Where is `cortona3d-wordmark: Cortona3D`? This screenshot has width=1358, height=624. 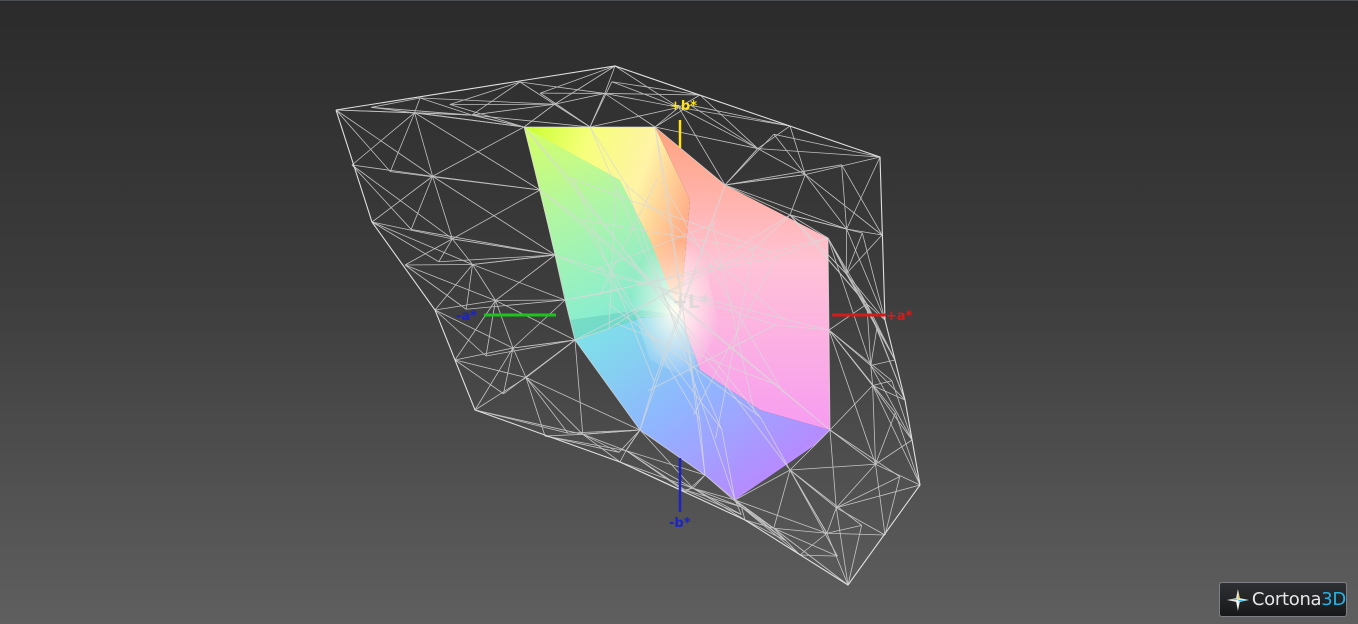 cortona3d-wordmark: Cortona3D is located at coordinates (1299, 599).